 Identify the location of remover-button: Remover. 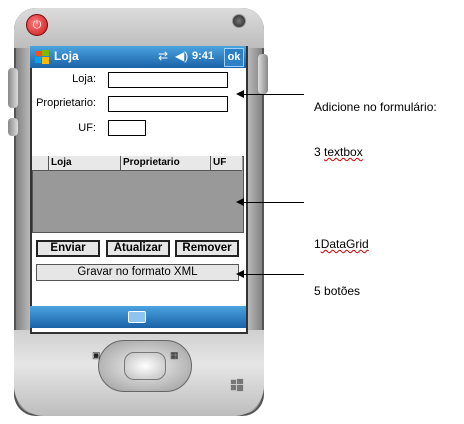
(207, 248).